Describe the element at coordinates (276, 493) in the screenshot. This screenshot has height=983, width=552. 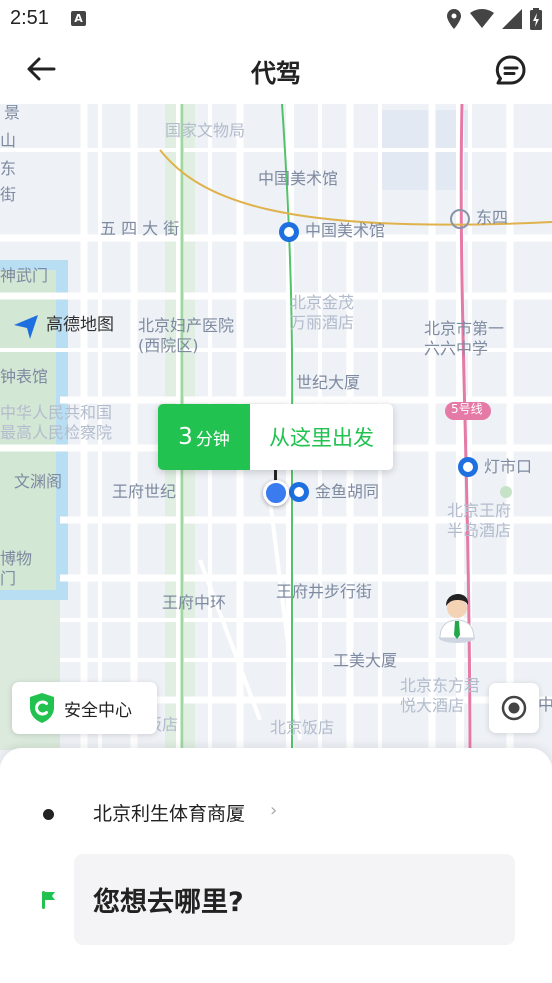
I see `pickup-location-pin` at that location.